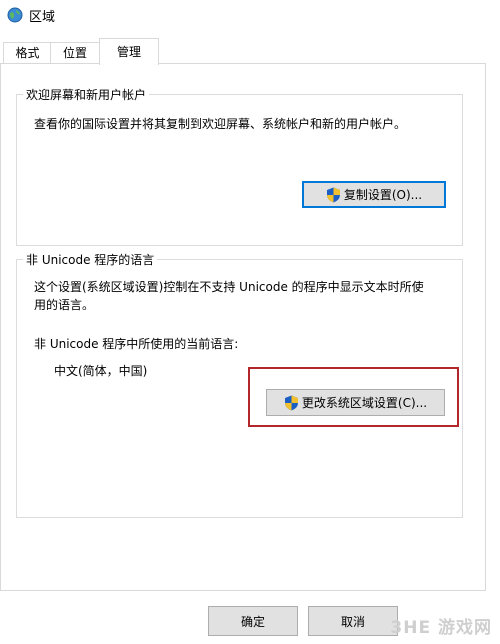 The width and height of the screenshot is (500, 644). I want to click on globe-icon, so click(15, 15).